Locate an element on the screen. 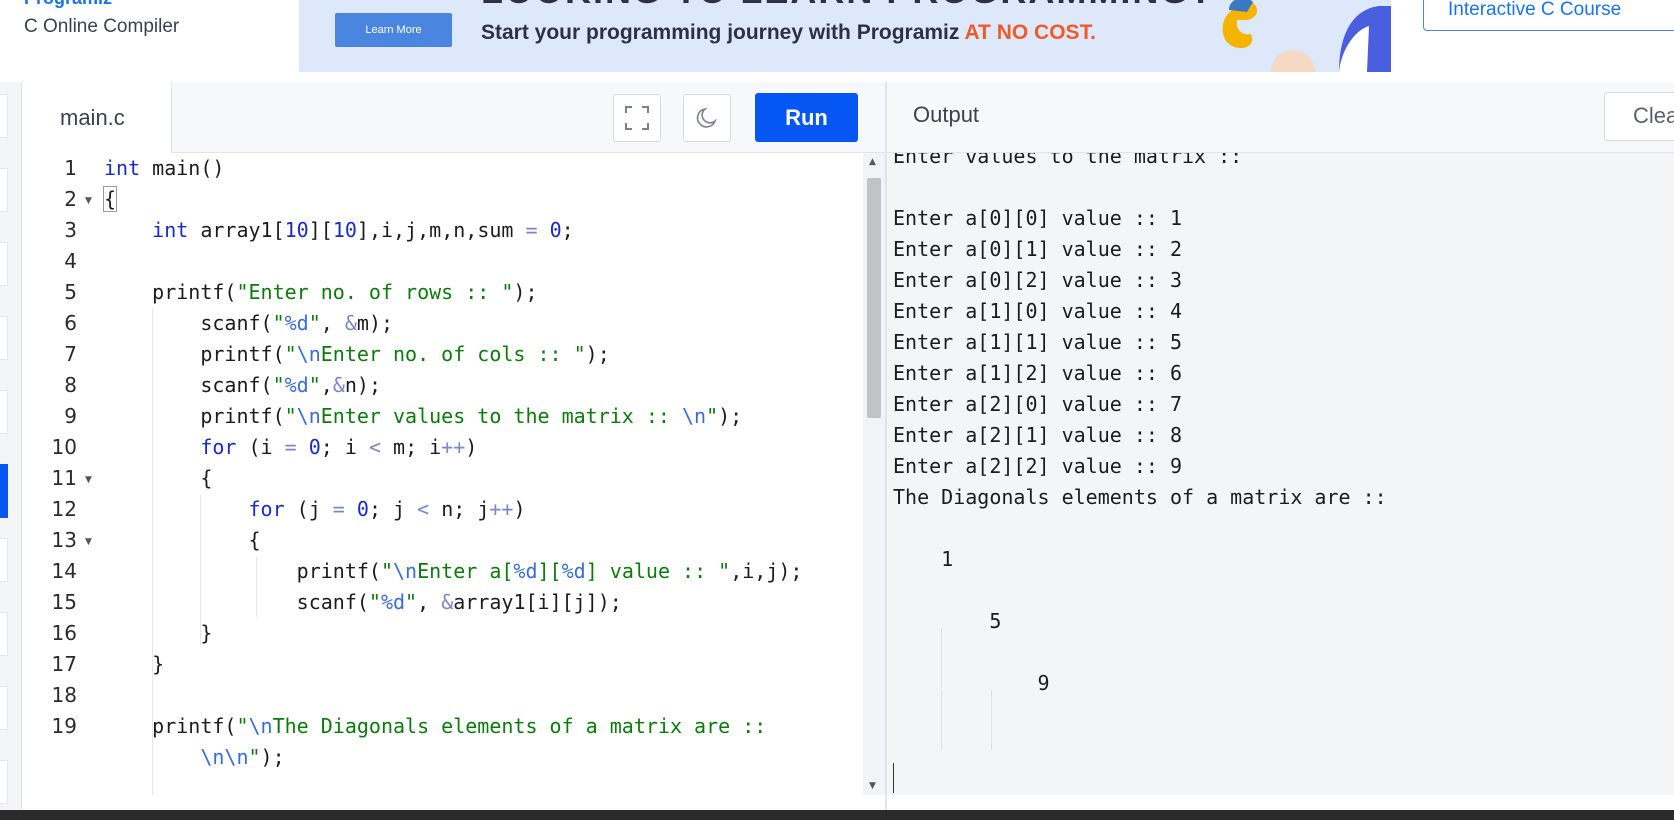  output-line: Enter a[1][1] value :: 5 is located at coordinates (1037, 342).